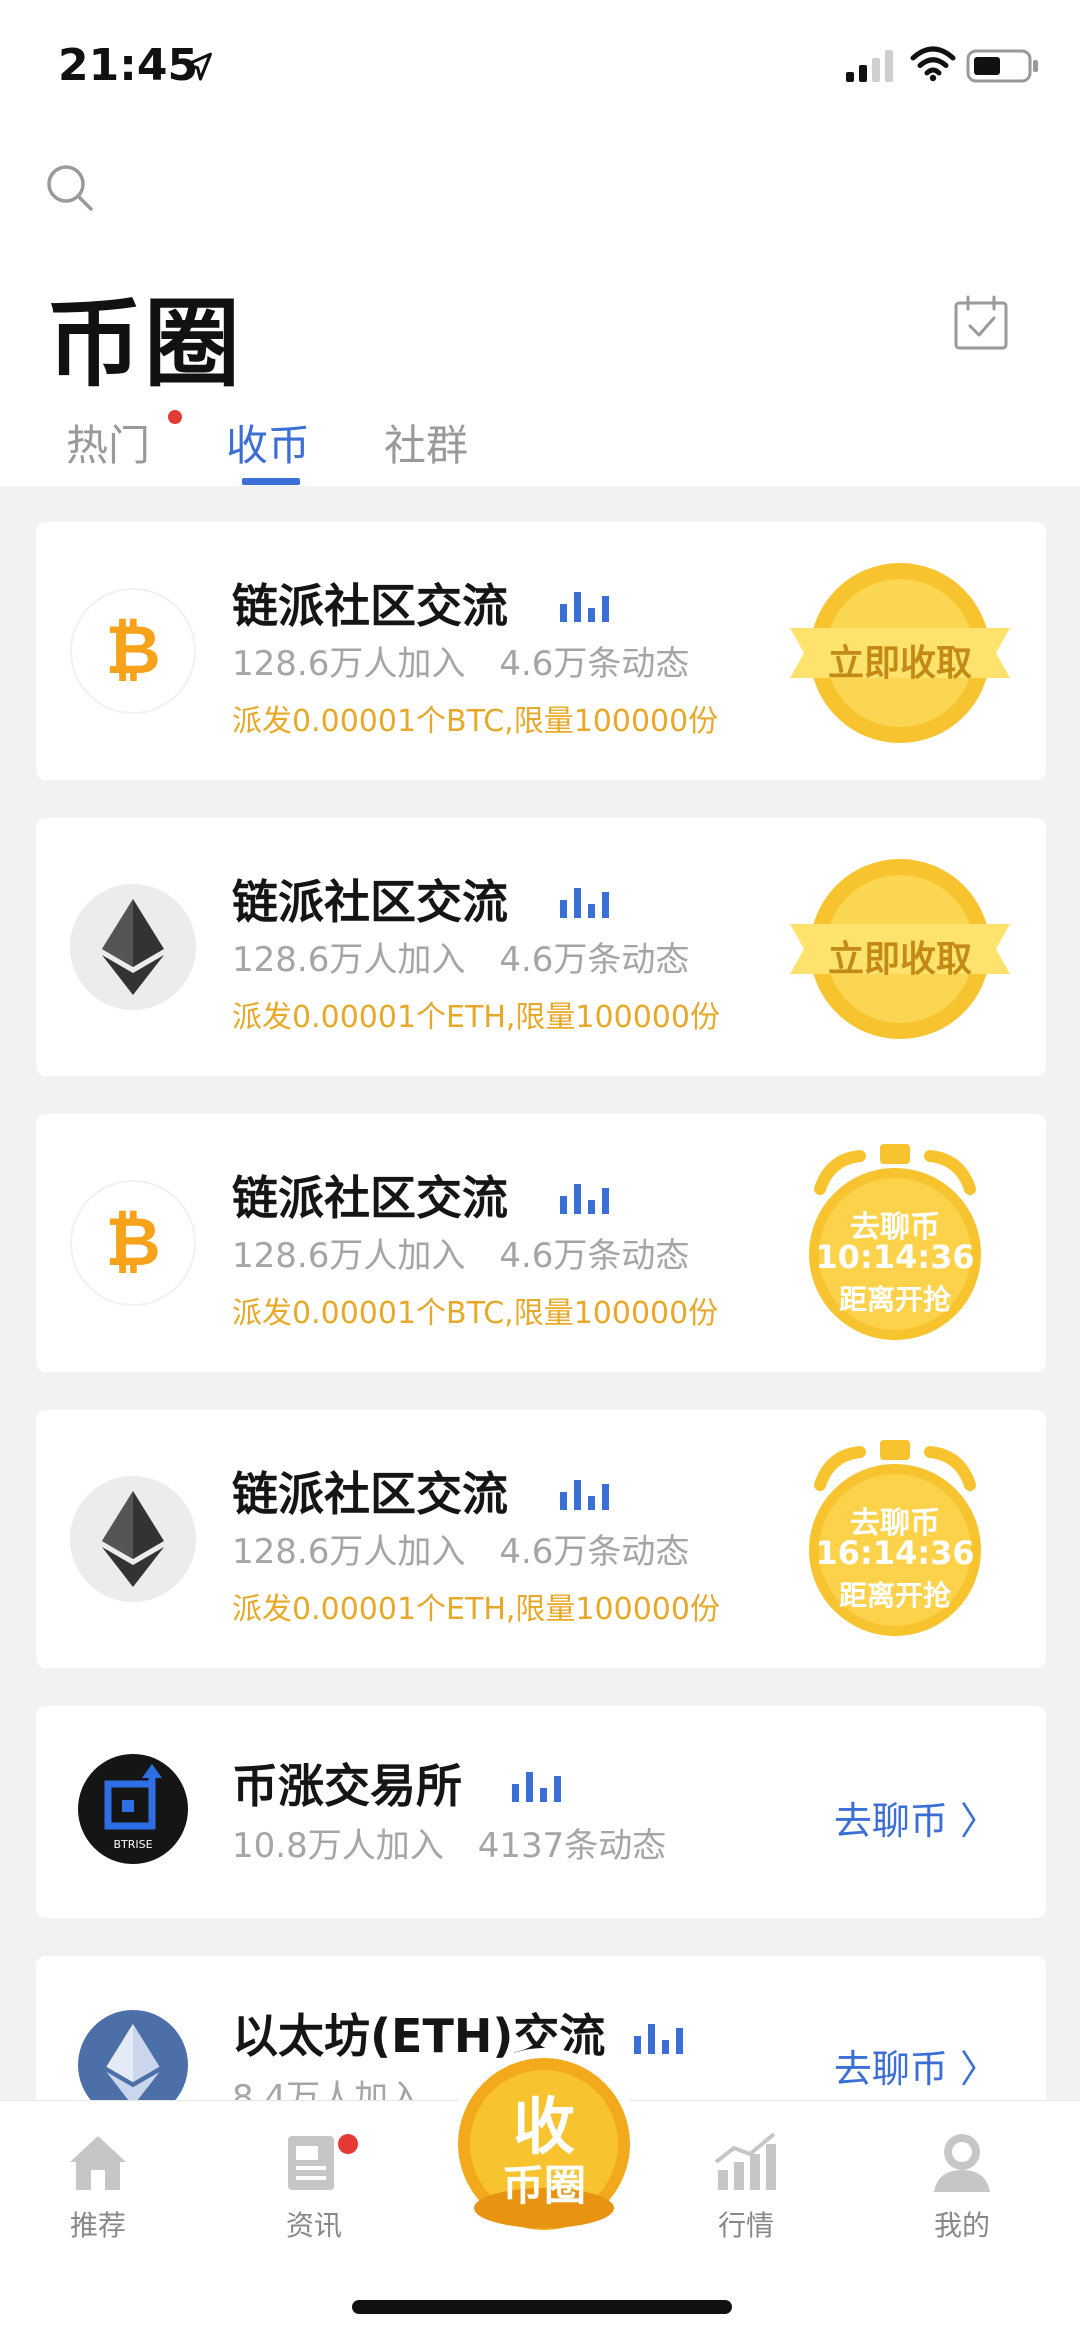 This screenshot has width=1080, height=2339. I want to click on market-icon, so click(745, 2161).